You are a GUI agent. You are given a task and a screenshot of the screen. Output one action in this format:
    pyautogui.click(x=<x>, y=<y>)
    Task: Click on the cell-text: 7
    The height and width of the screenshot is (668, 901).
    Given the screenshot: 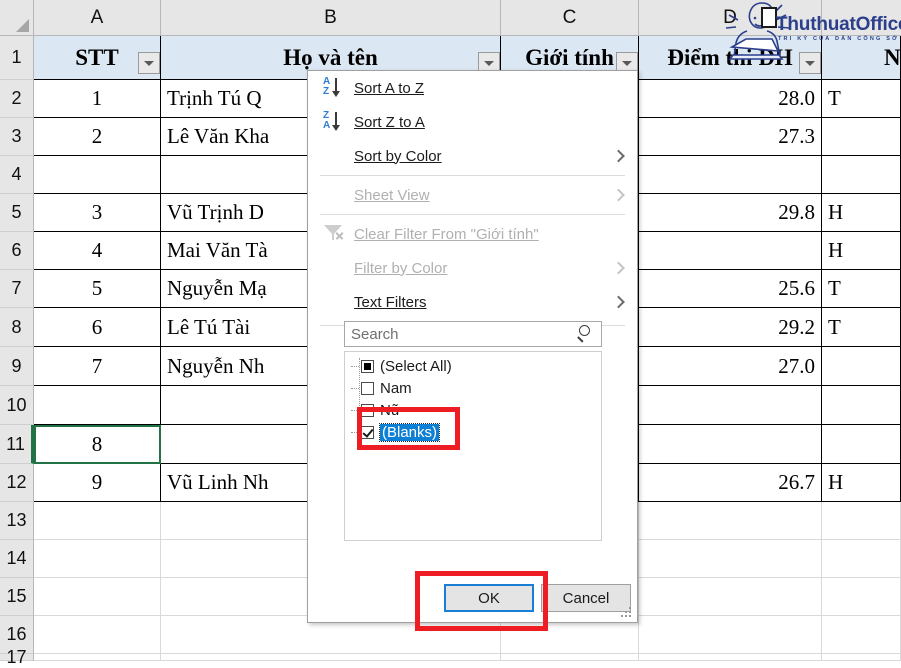 What is the action you would take?
    pyautogui.click(x=97, y=365)
    